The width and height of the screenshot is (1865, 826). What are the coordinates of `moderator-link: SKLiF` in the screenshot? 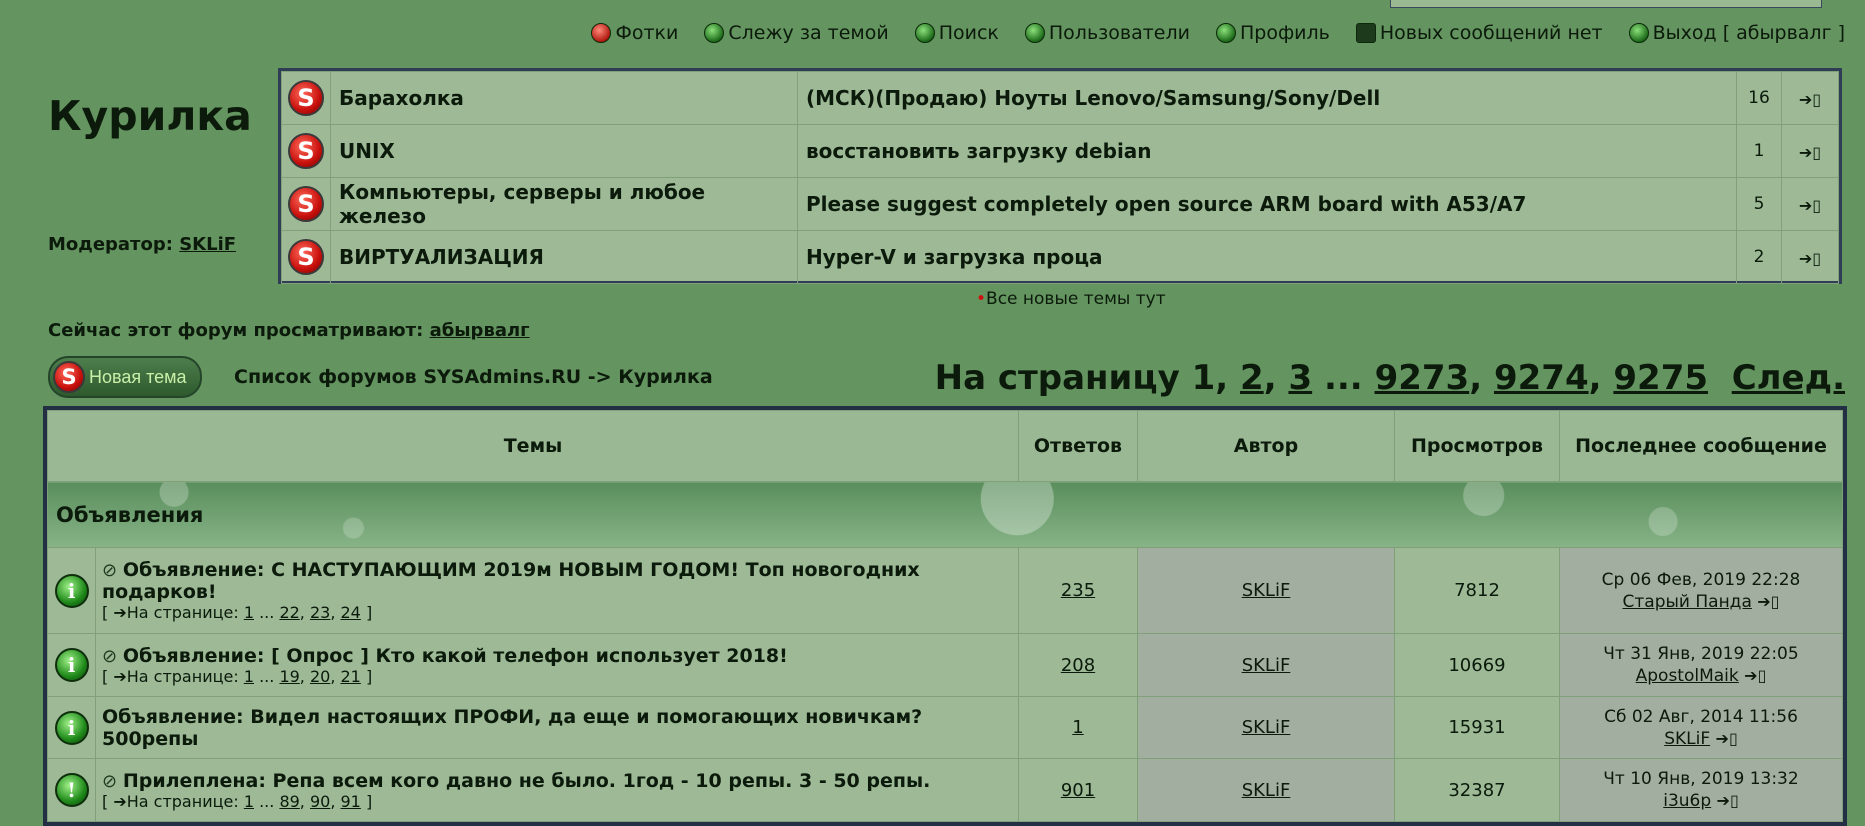 It's located at (207, 244).